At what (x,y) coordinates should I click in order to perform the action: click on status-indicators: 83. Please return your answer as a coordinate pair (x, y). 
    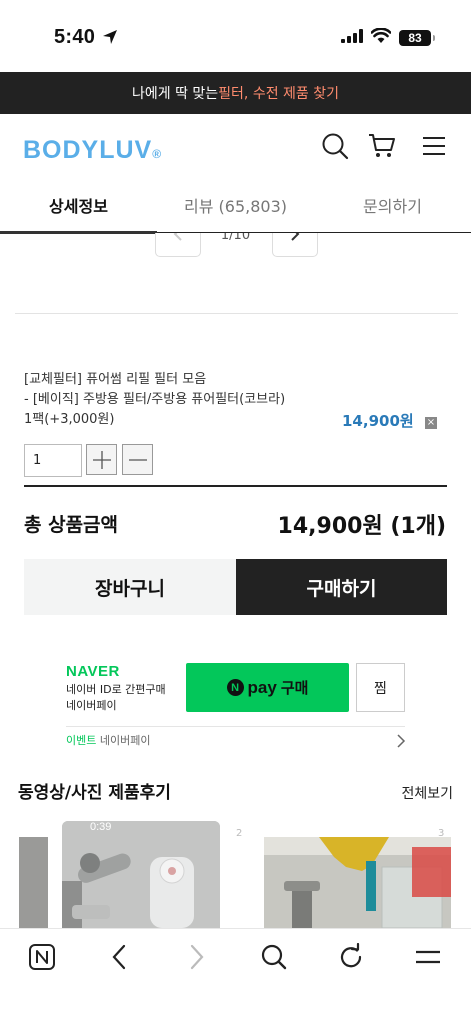
    Looking at the image, I should click on (388, 37).